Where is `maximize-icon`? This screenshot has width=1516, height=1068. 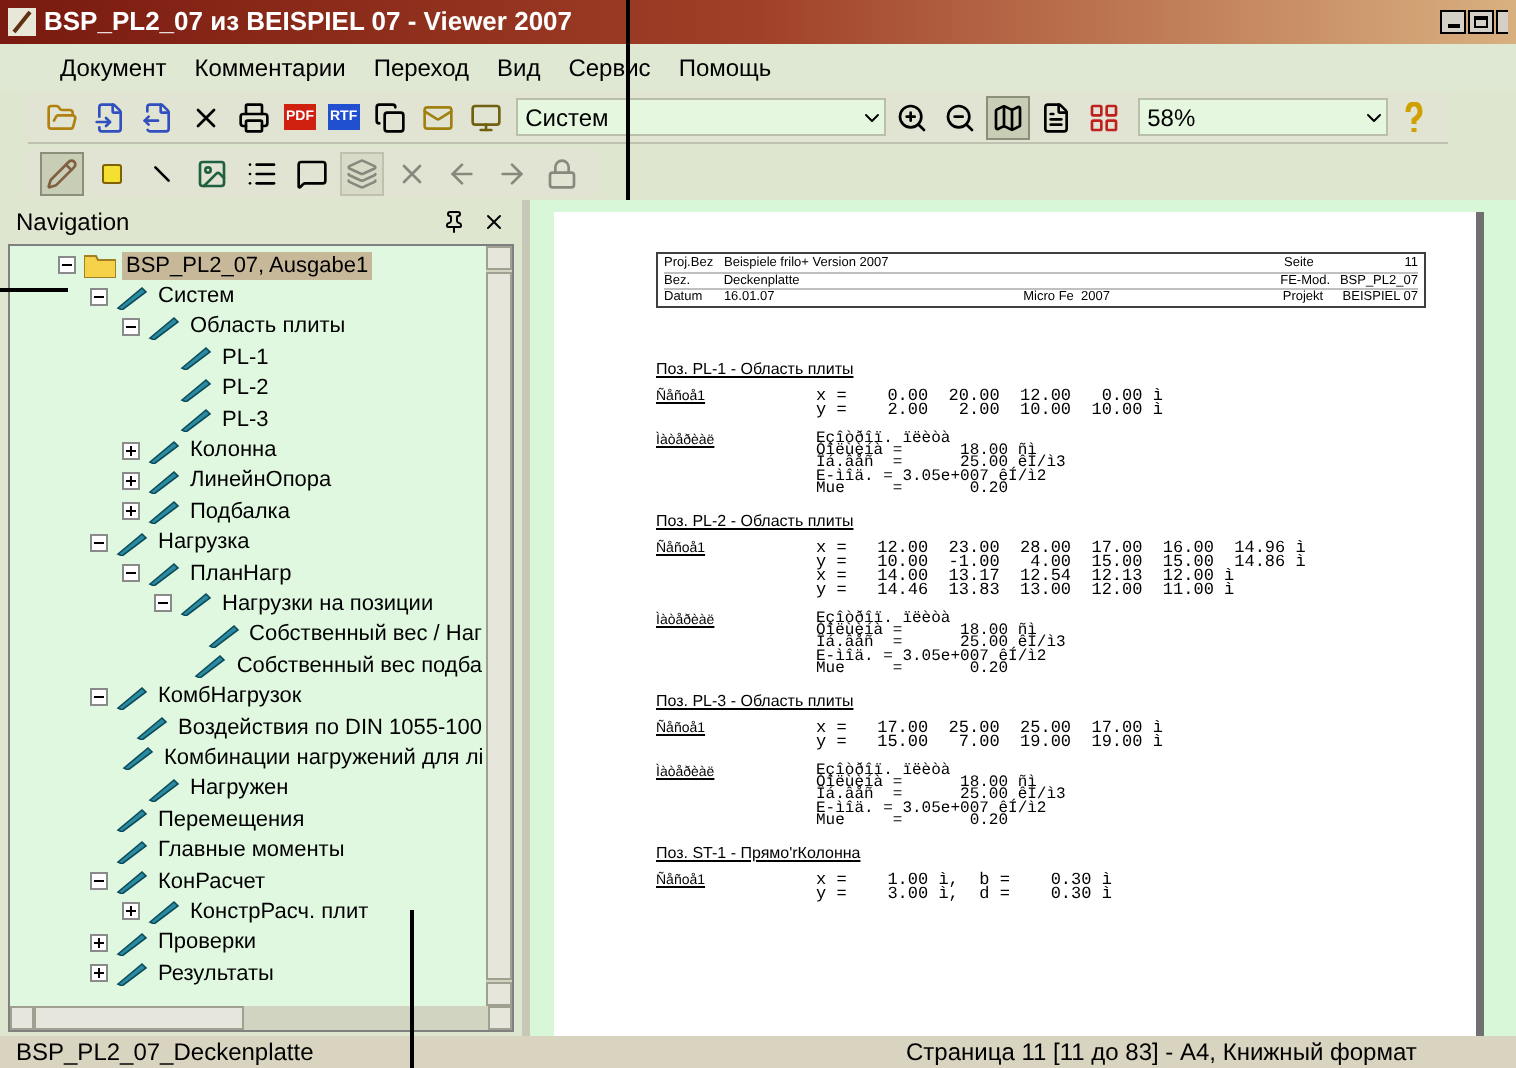 maximize-icon is located at coordinates (1481, 22).